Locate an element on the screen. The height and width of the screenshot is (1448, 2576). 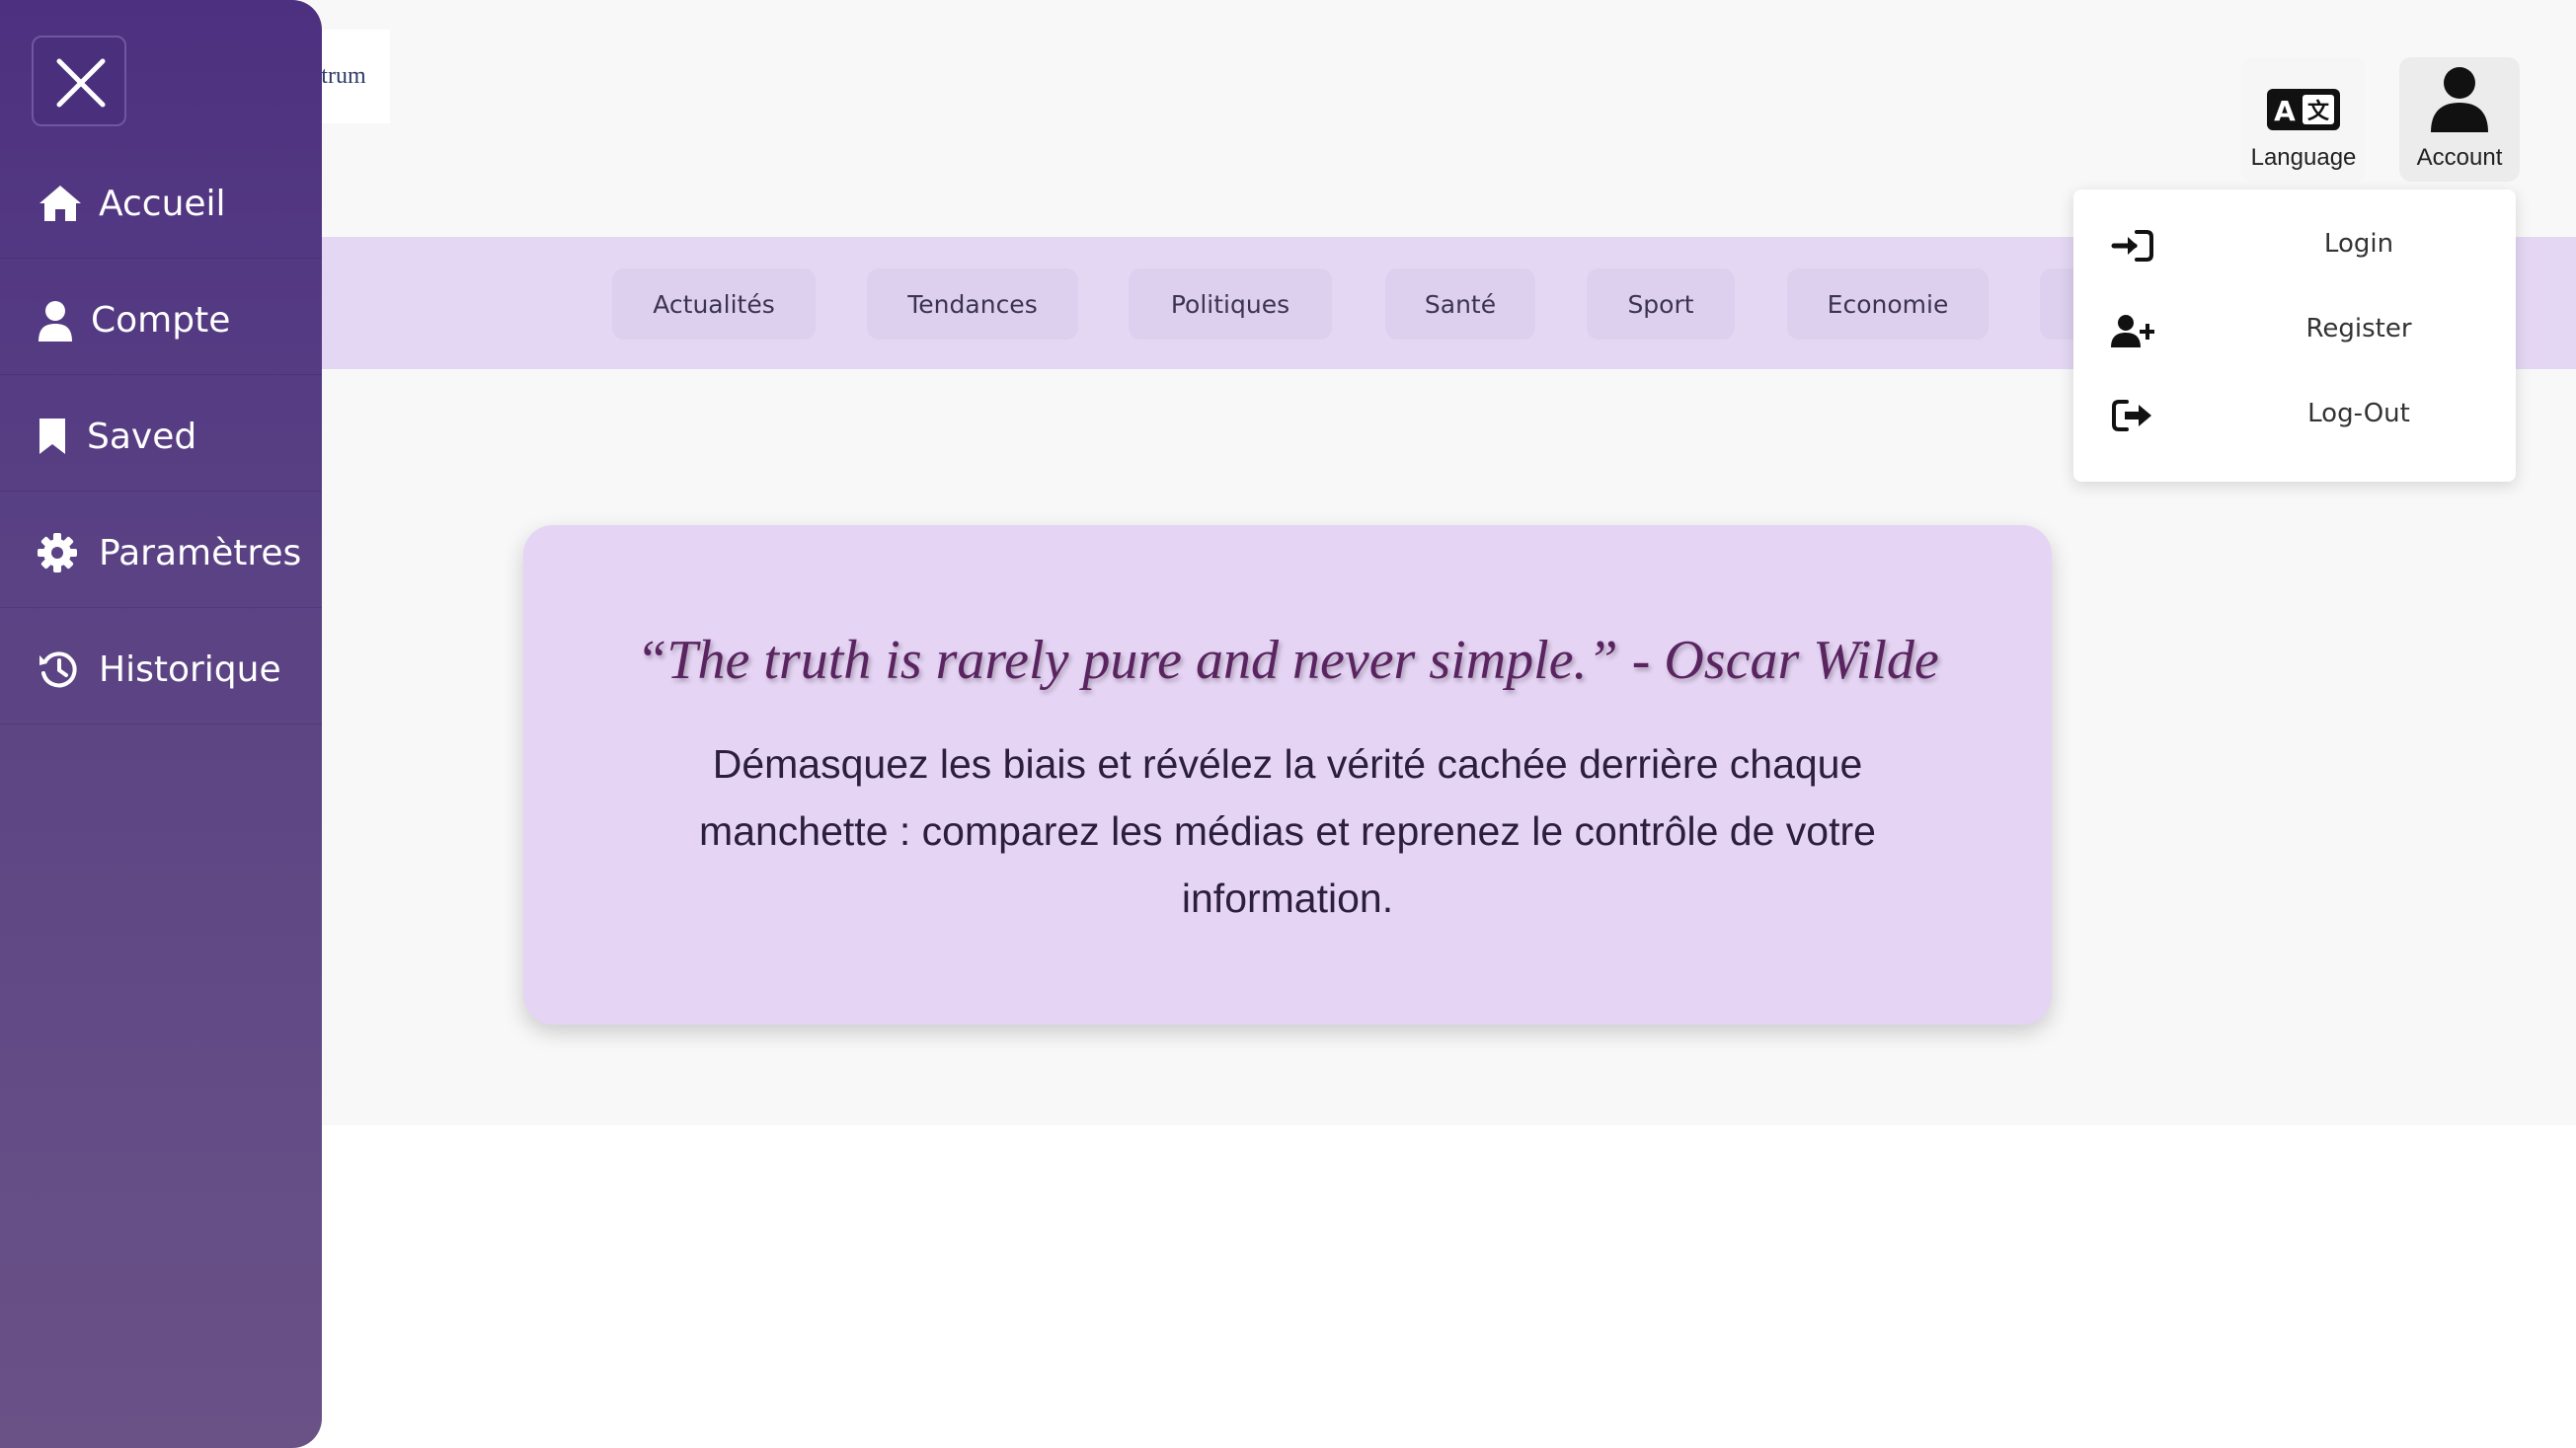
menu-item-logout: Log-Out is located at coordinates (2294, 415).